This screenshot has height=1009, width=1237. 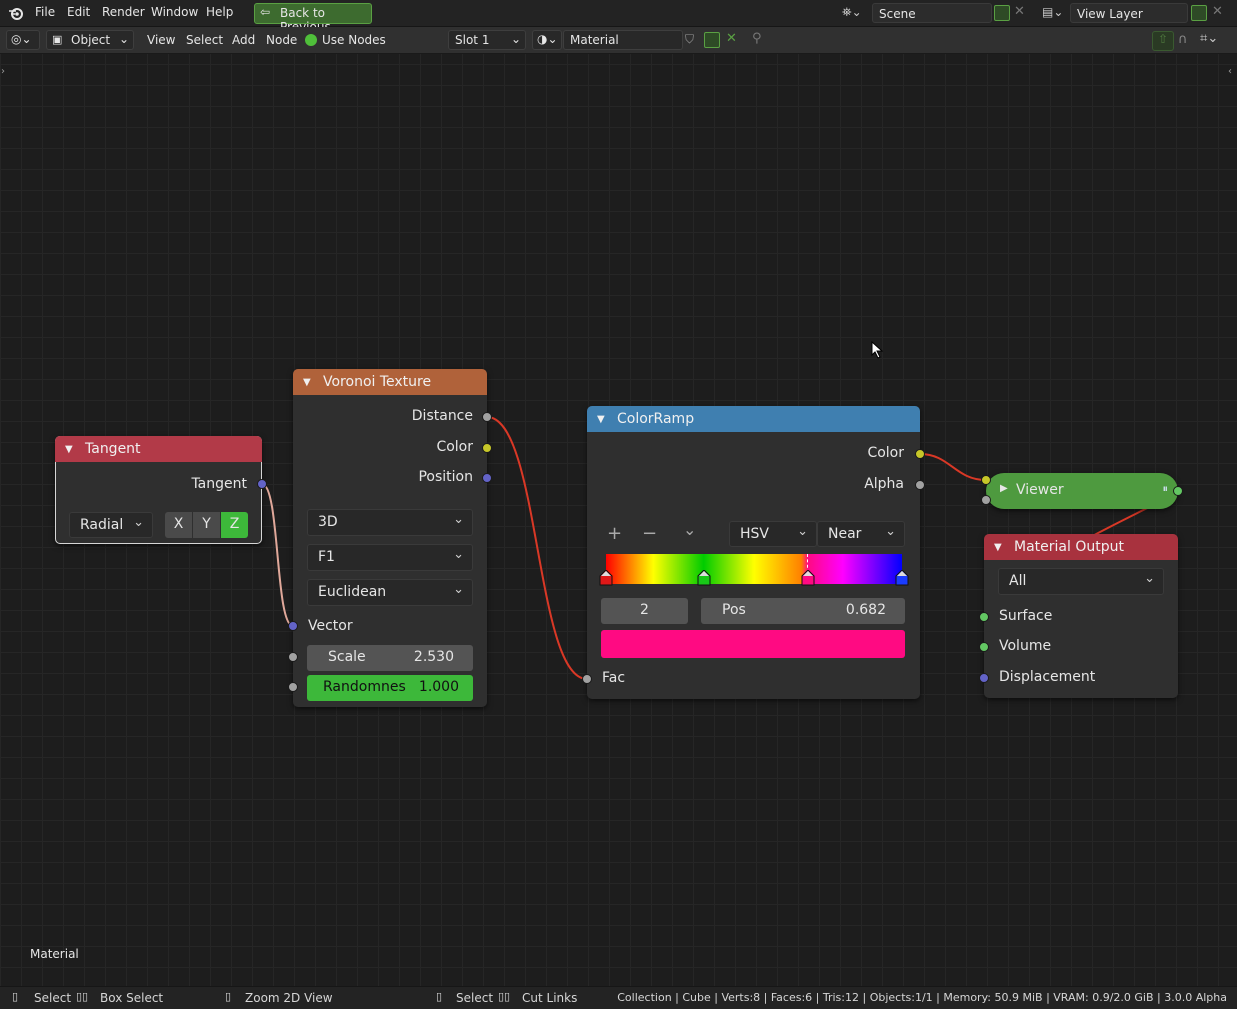 I want to click on volume-input-socket, so click(x=984, y=647).